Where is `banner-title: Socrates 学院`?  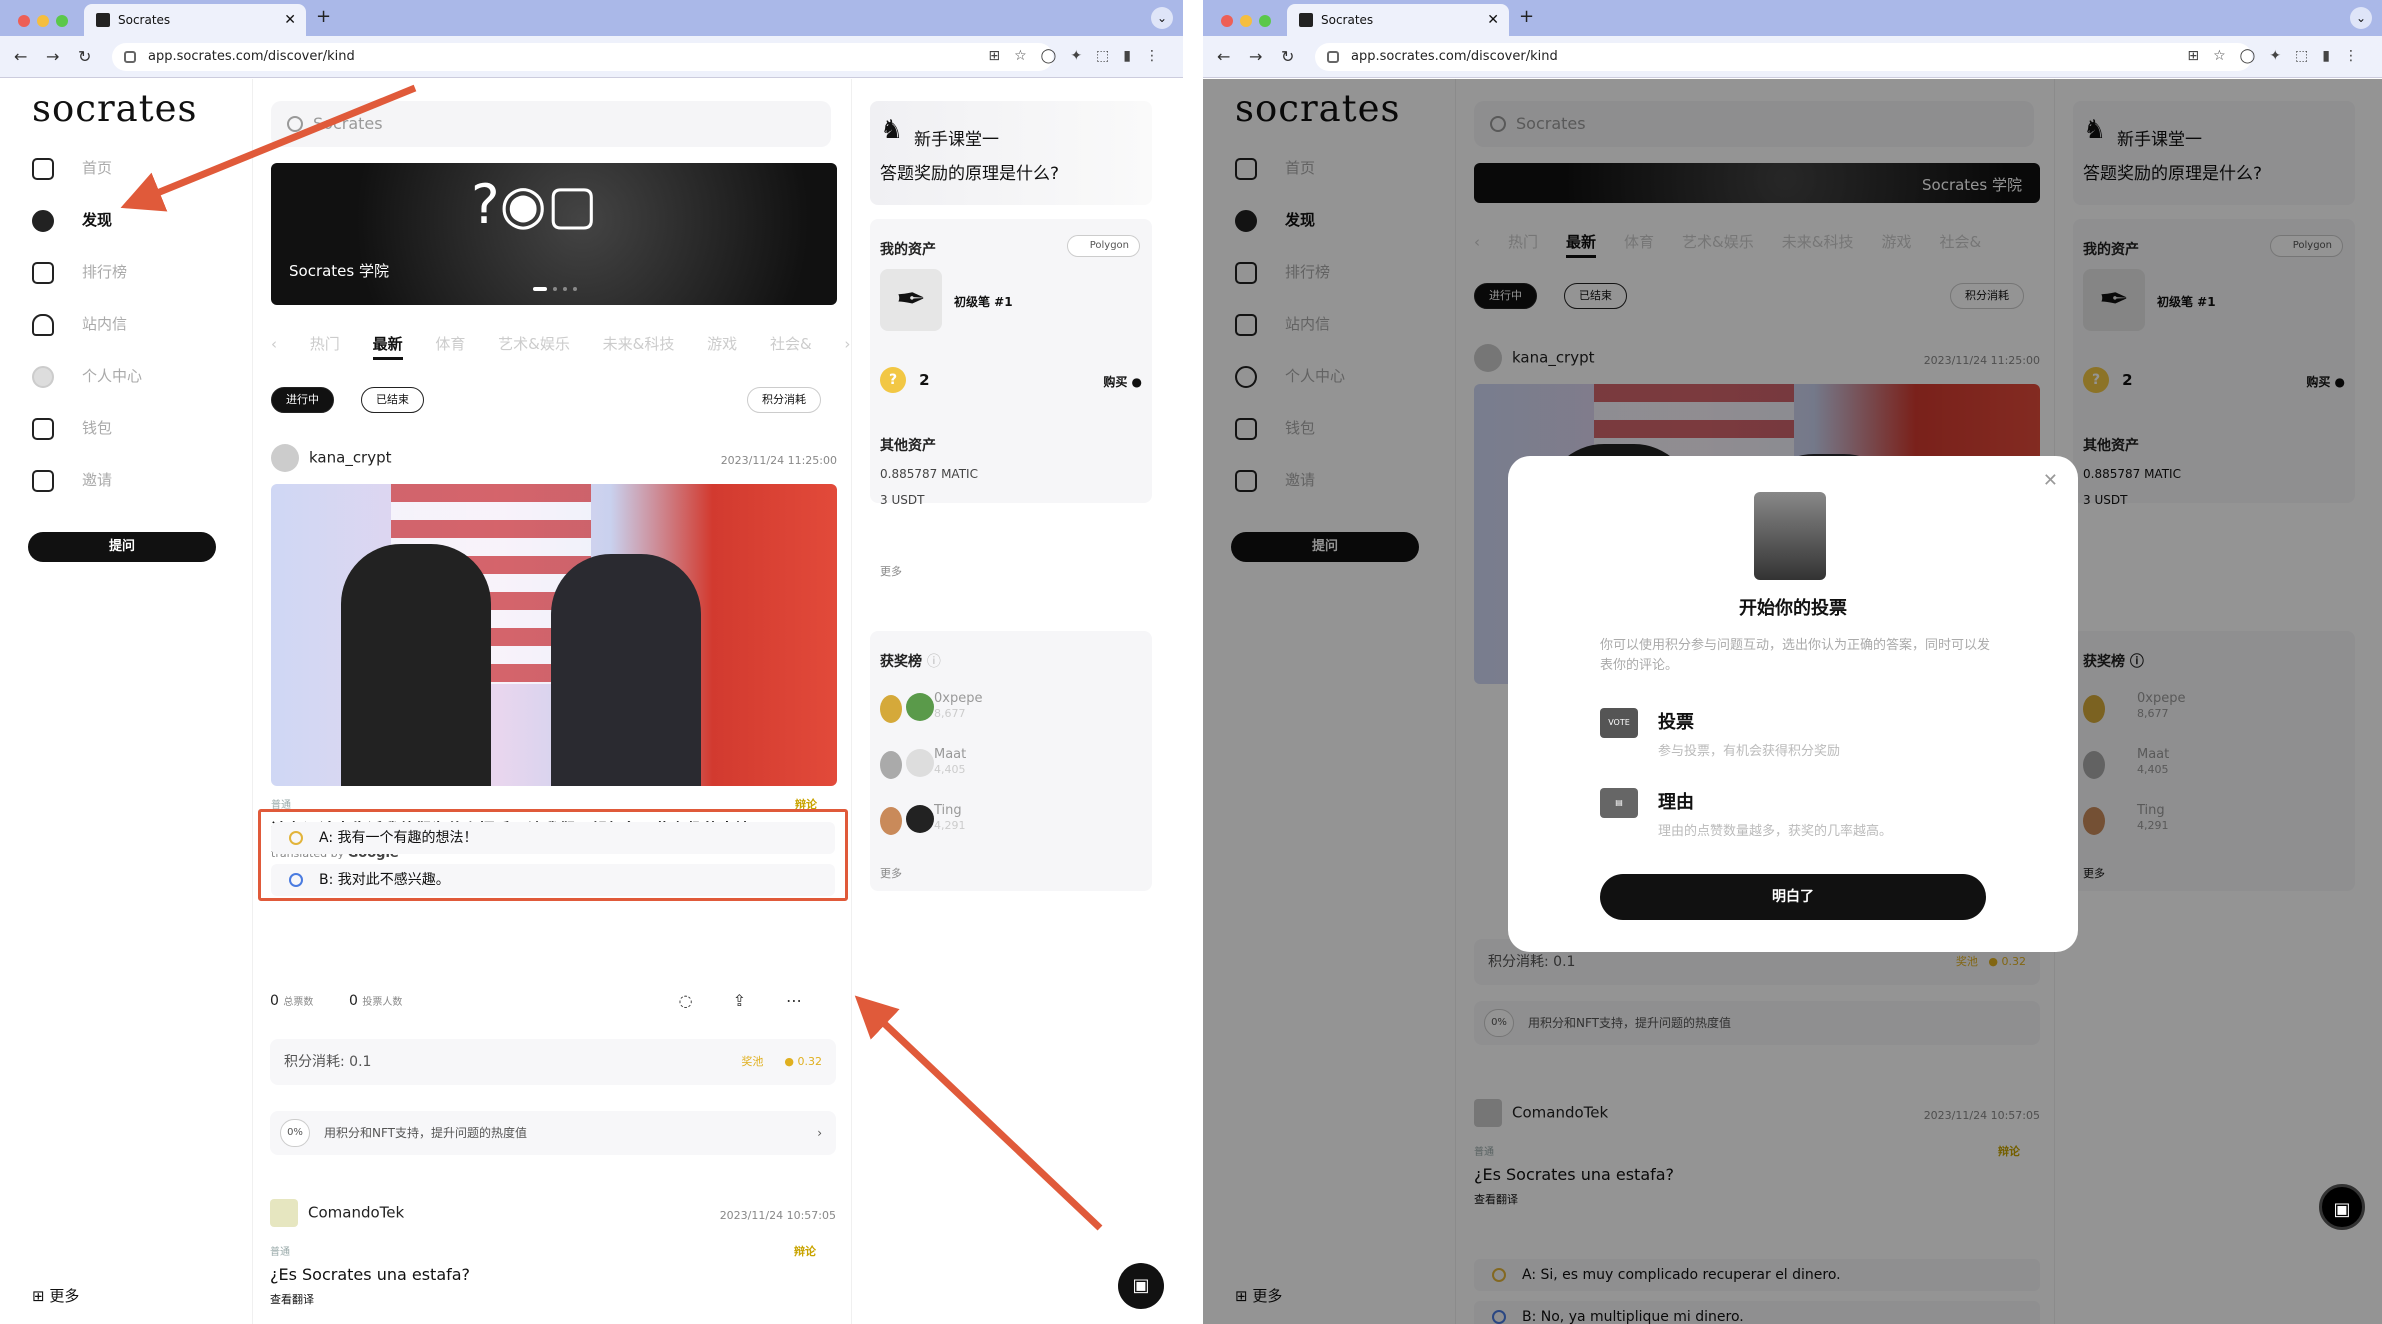 banner-title: Socrates 学院 is located at coordinates (339, 271).